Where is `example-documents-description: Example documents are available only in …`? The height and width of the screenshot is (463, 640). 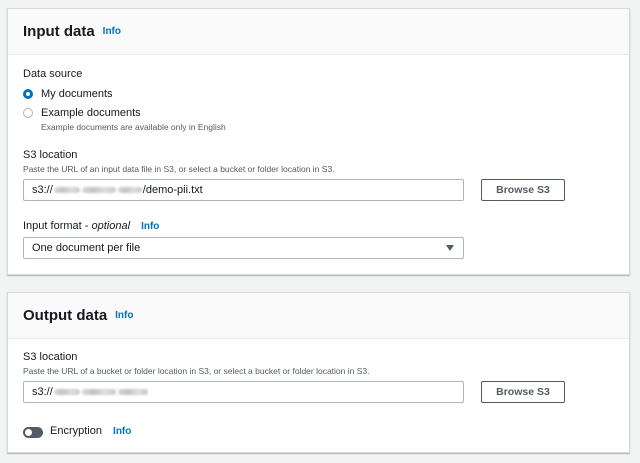 example-documents-description: Example documents are available only in … is located at coordinates (133, 127).